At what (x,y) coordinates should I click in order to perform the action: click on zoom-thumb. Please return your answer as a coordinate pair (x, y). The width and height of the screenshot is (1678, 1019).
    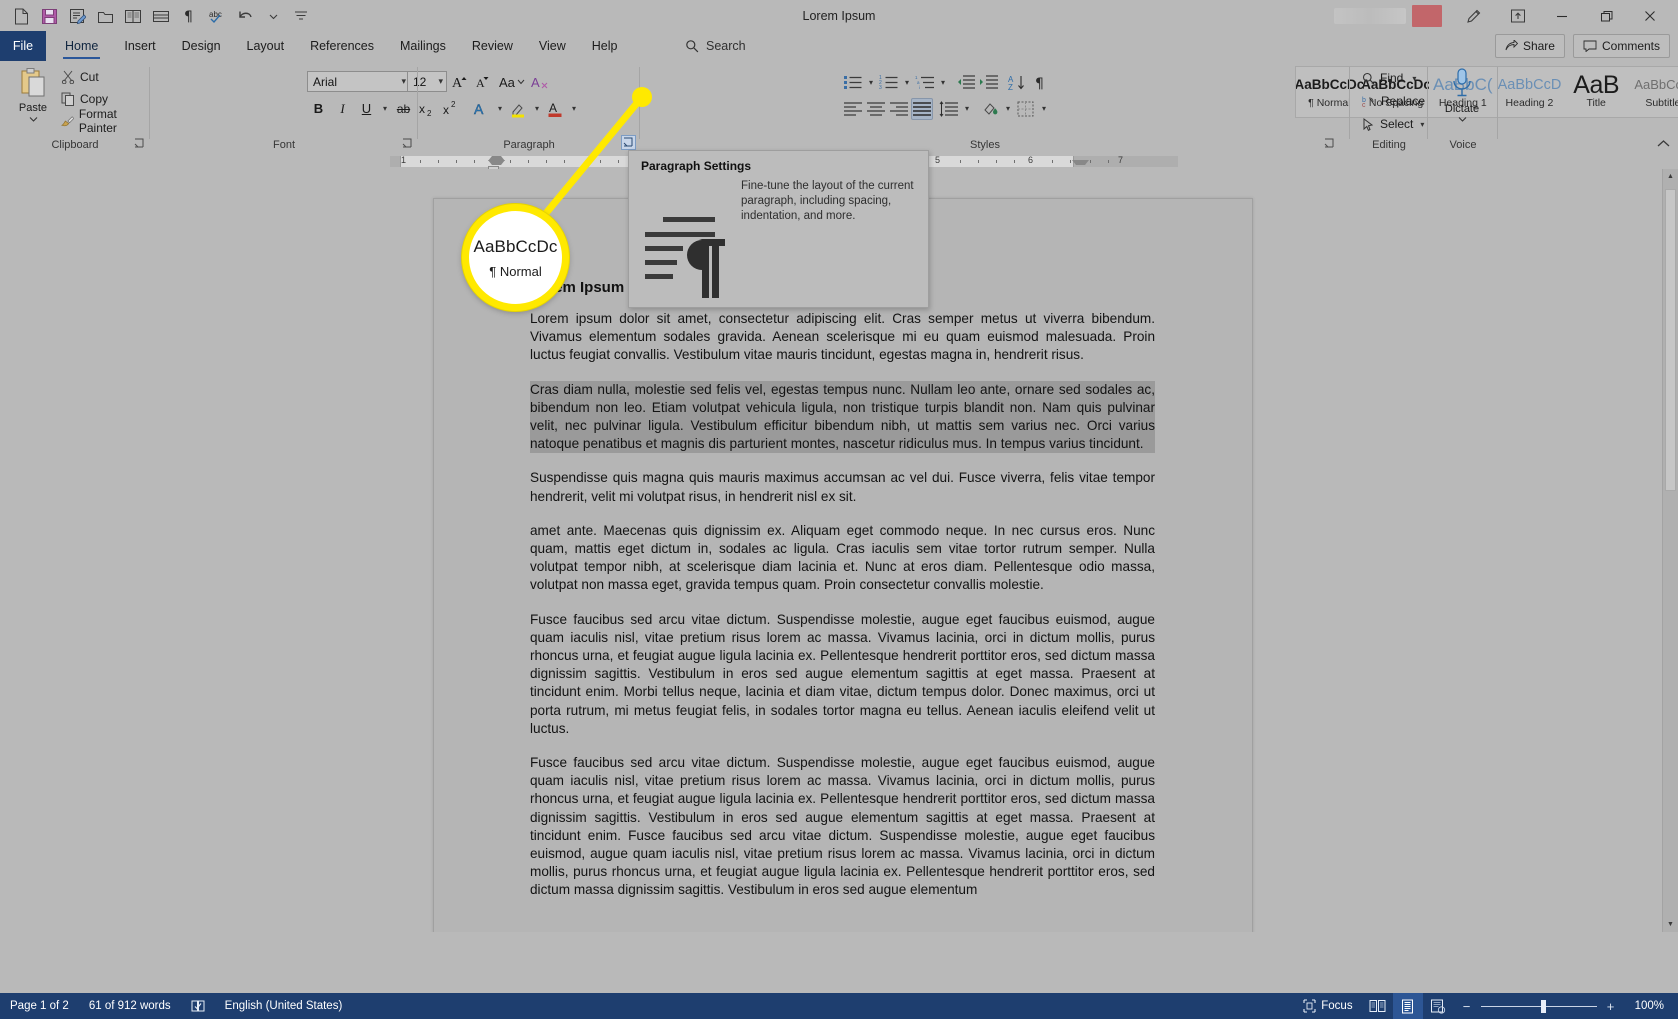
    Looking at the image, I should click on (1543, 1006).